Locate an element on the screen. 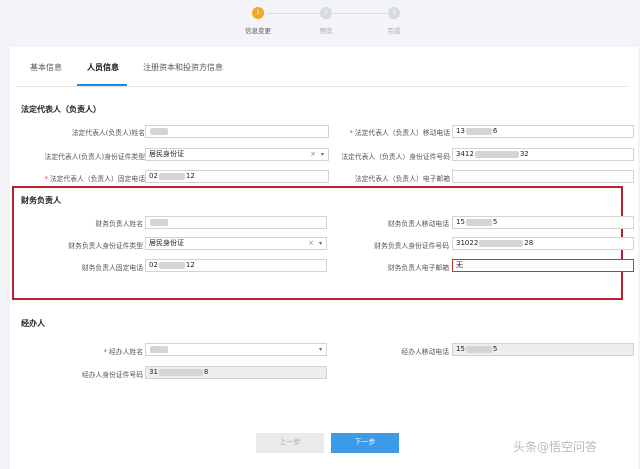  step-number: 2 is located at coordinates (326, 13).